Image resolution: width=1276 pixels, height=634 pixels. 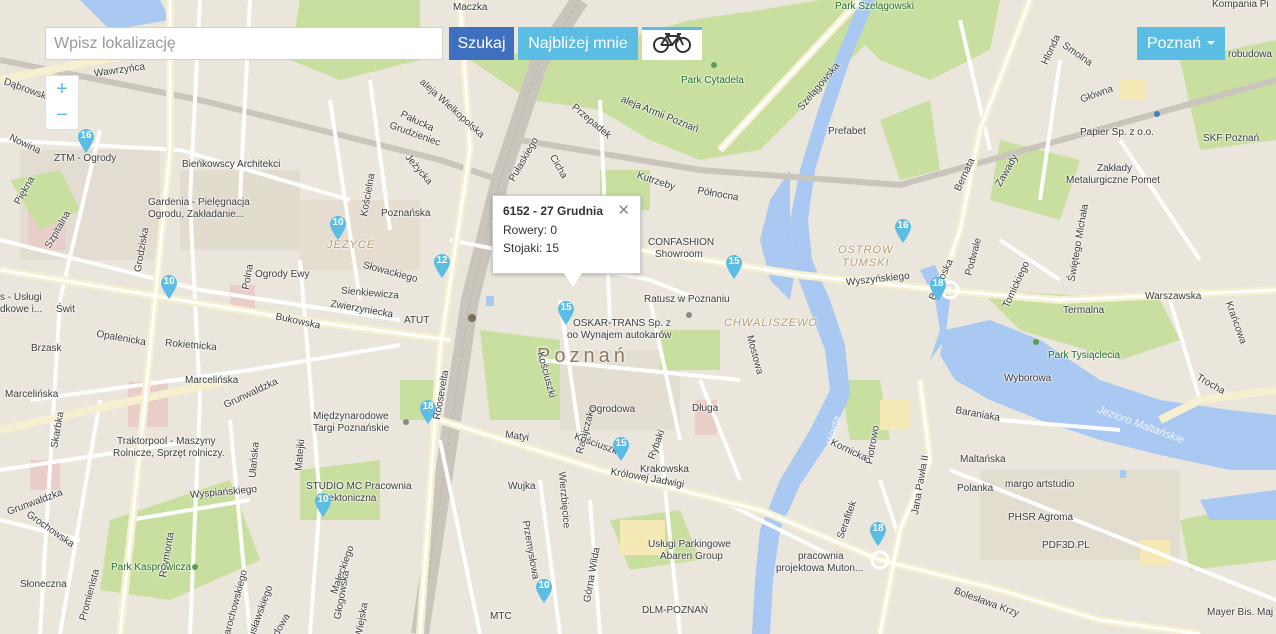 What do you see at coordinates (573, 280) in the screenshot?
I see `popup-tail` at bounding box center [573, 280].